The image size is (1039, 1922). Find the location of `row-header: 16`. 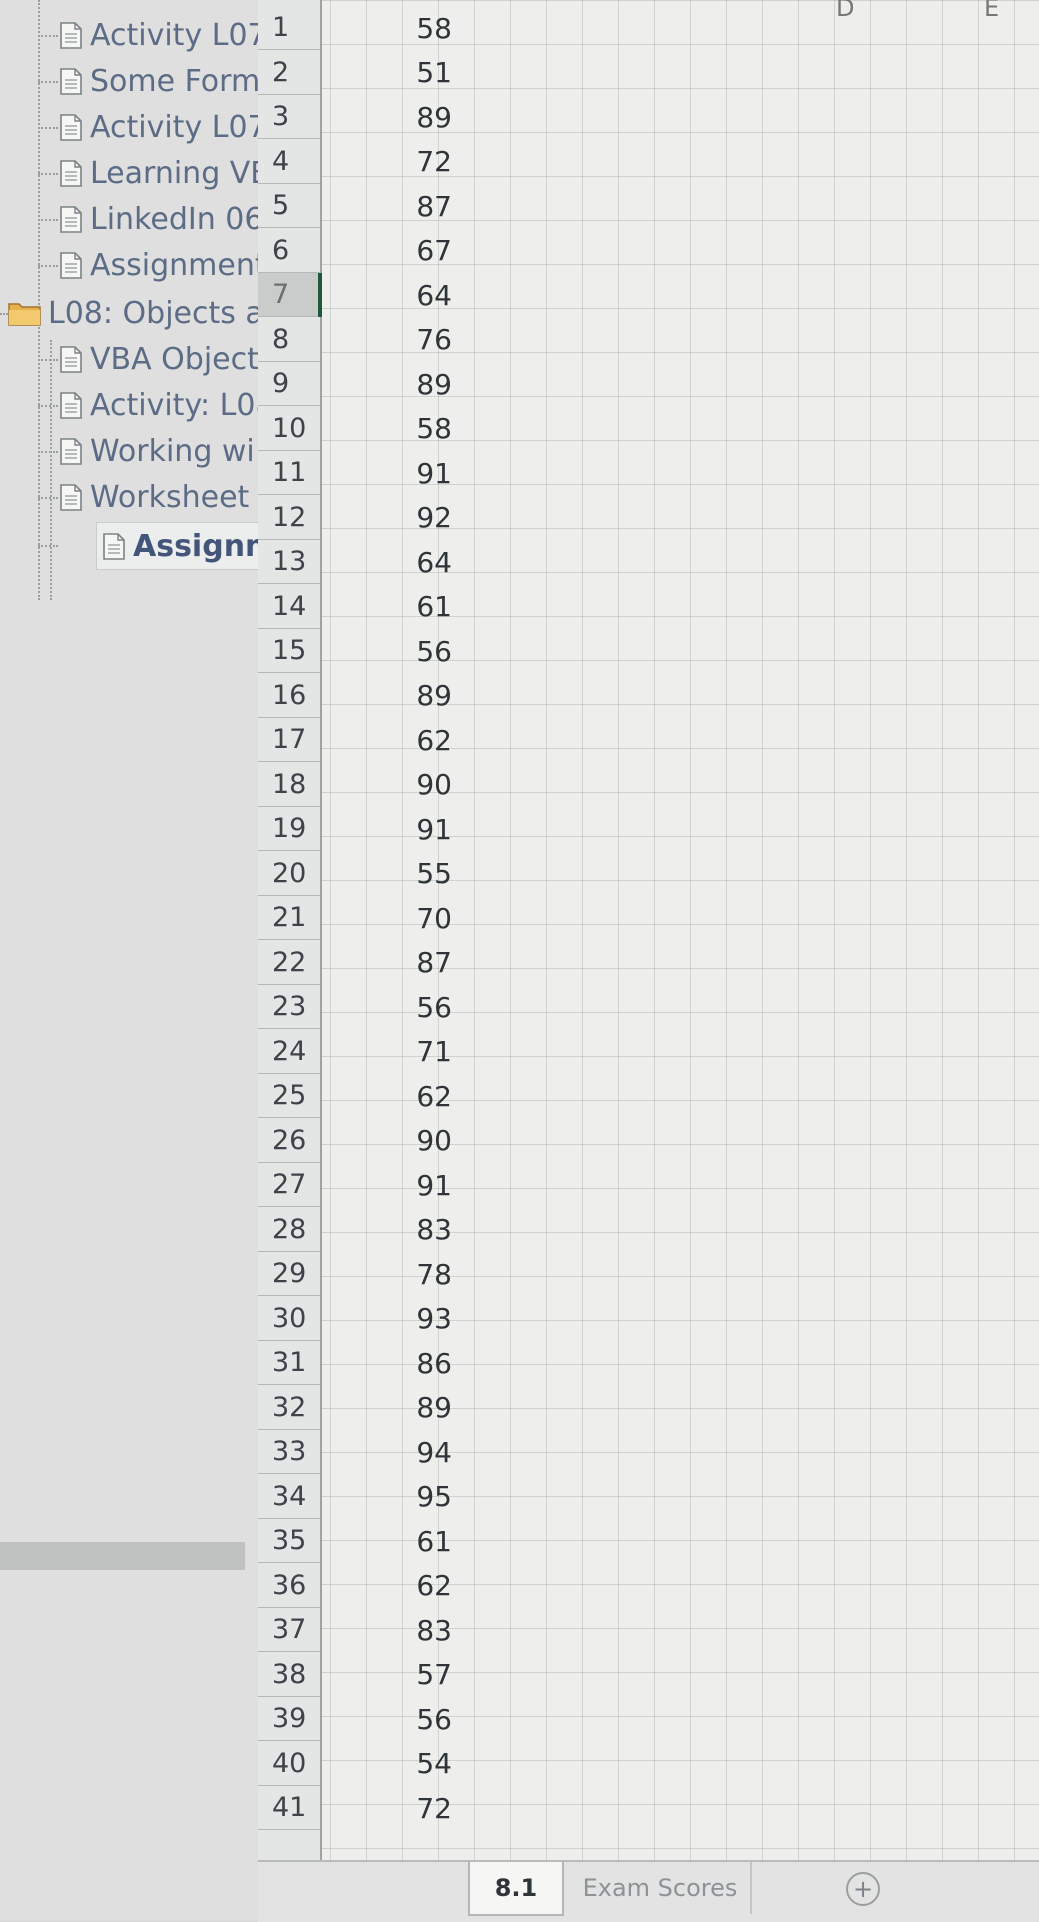

row-header: 16 is located at coordinates (289, 696).